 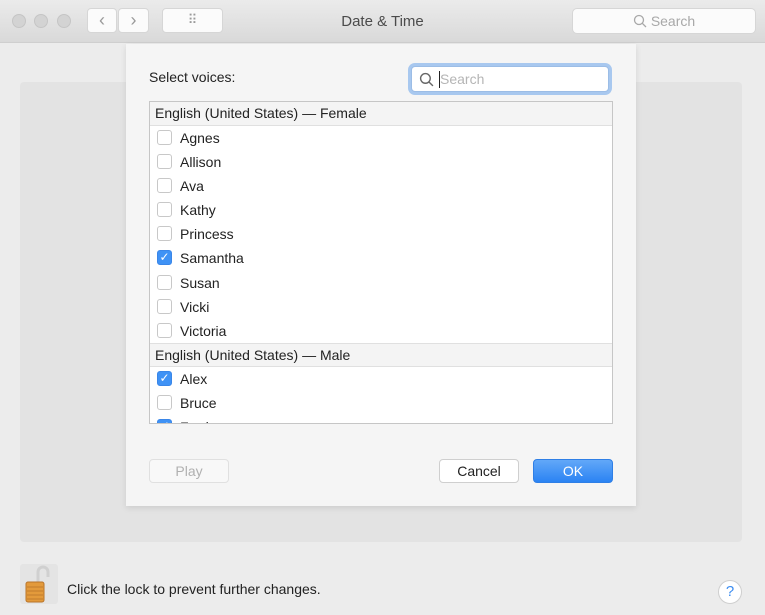 What do you see at coordinates (212, 258) in the screenshot?
I see `voice-name: Samantha` at bounding box center [212, 258].